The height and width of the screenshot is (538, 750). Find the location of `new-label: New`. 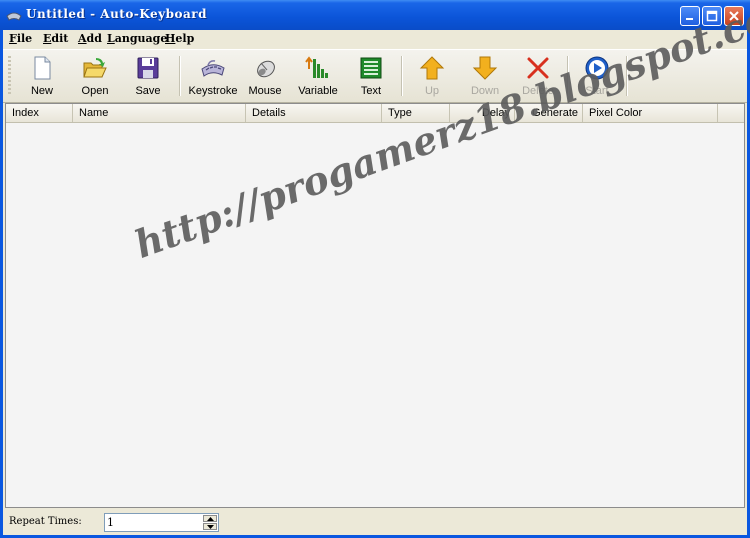

new-label: New is located at coordinates (41, 91).